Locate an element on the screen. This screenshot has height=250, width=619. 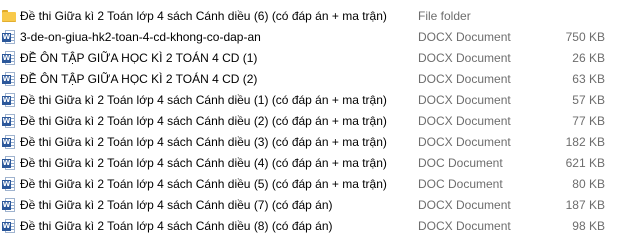
file-name: ĐỀ ÔN TẬP GIỮA HỌC KÌ 2 TOÁN 4 CD (2) is located at coordinates (139, 79).